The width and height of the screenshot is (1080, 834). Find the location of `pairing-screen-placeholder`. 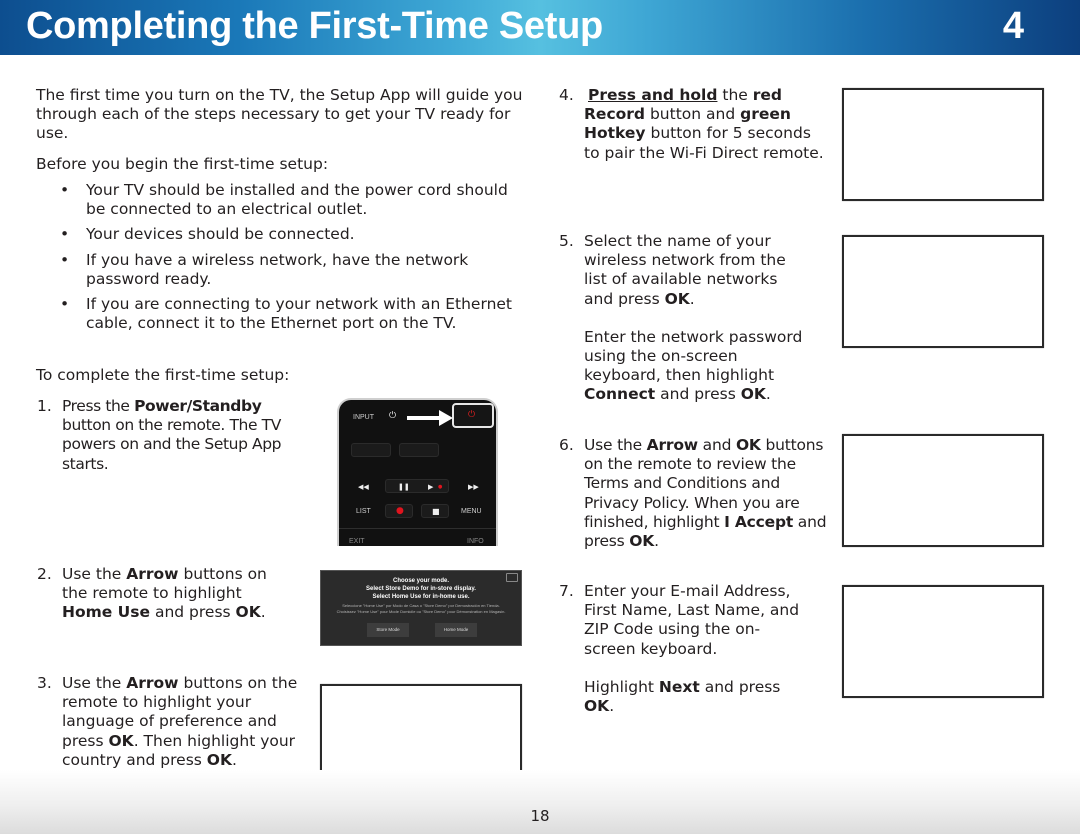

pairing-screen-placeholder is located at coordinates (943, 144).